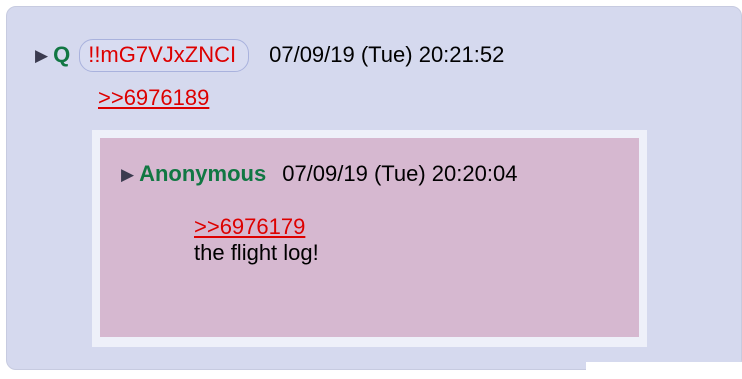  Describe the element at coordinates (664, 370) in the screenshot. I see `page-background-strip` at that location.